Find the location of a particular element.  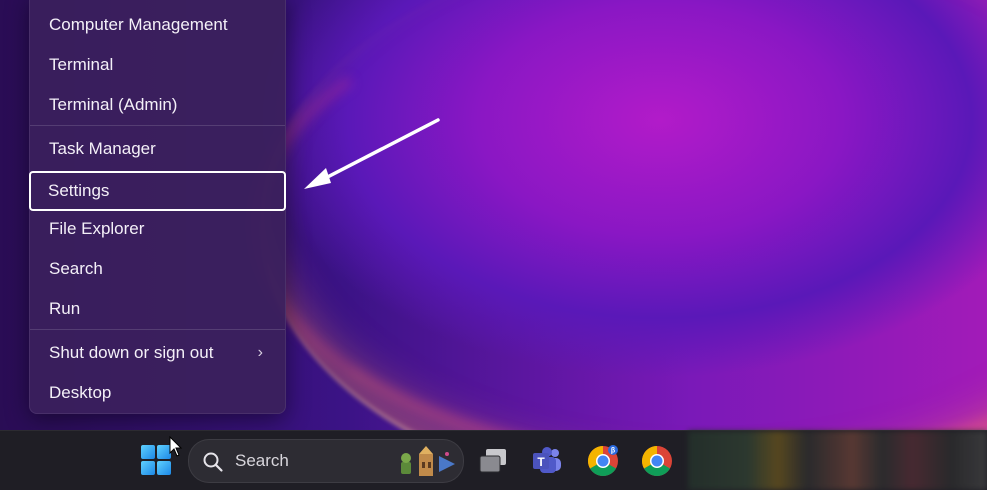

blurred-tray-icons is located at coordinates (837, 460).